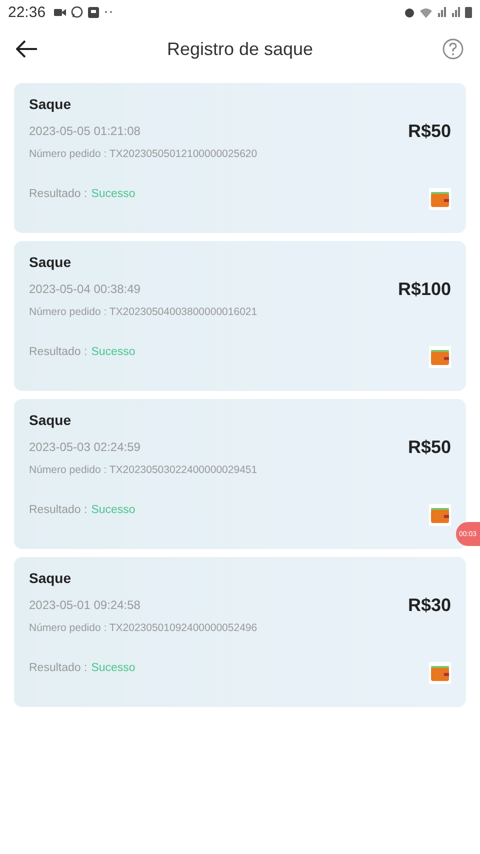  I want to click on record-amount: R$100, so click(424, 289).